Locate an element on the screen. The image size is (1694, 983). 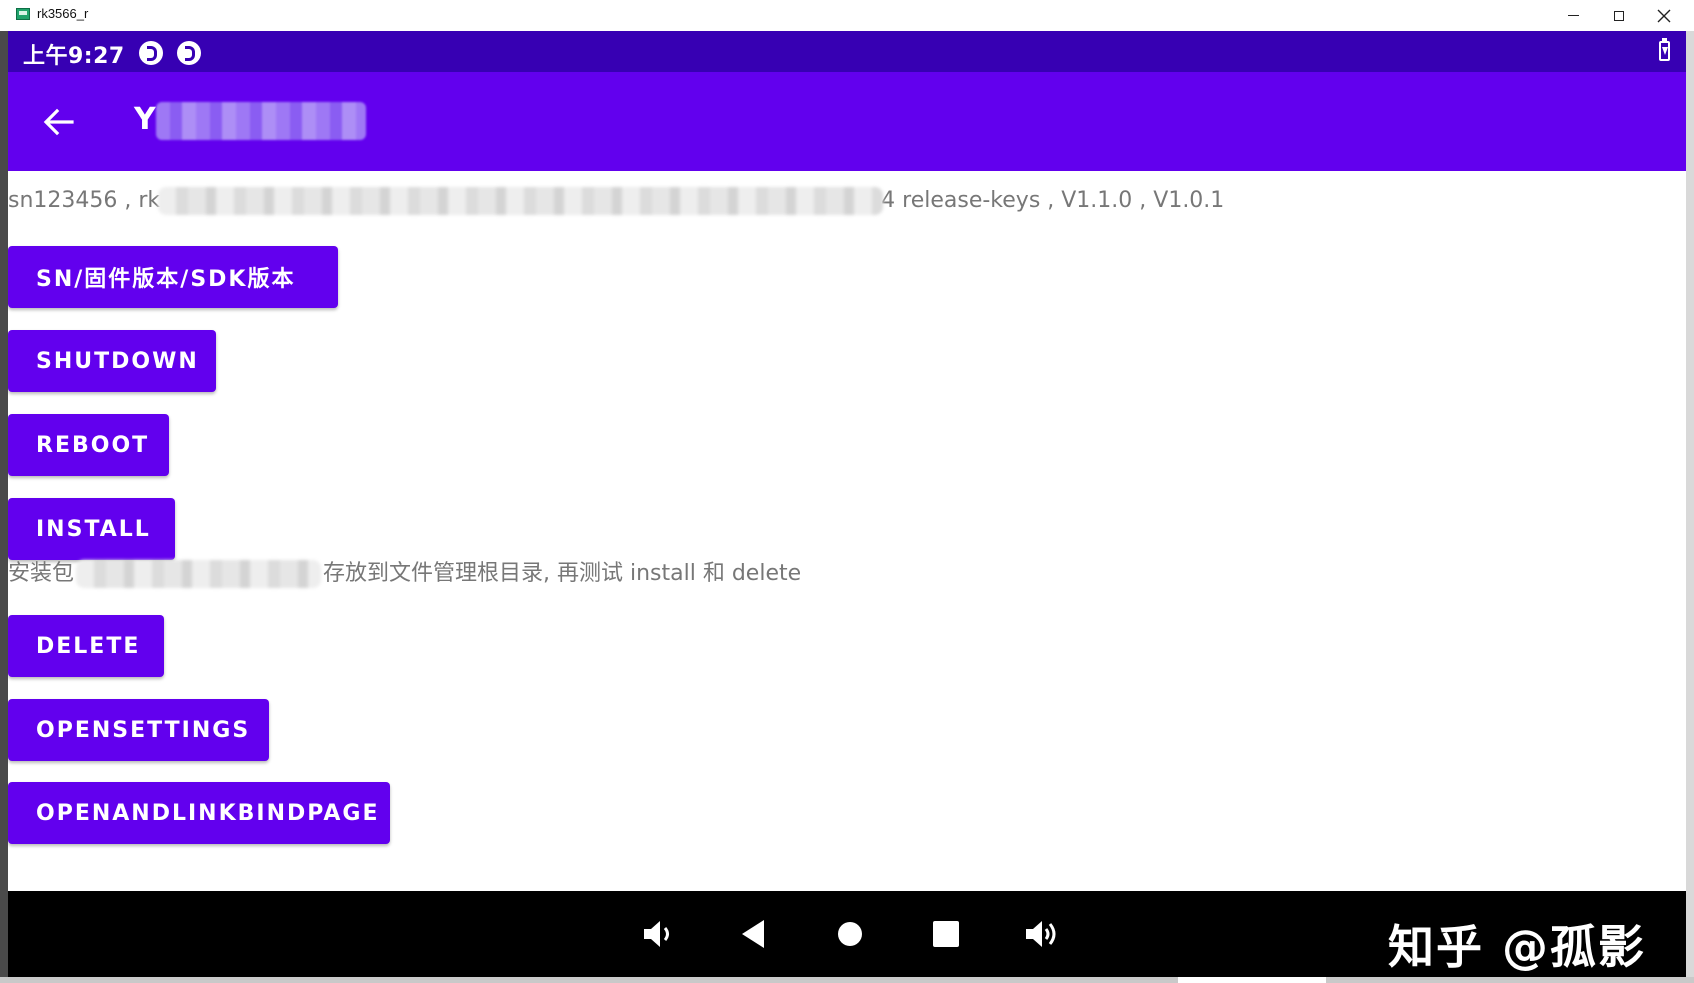
install-note-text: 安装包 存放到文件管理根目录, 再测试 install 和 delete is located at coordinates (404, 571).